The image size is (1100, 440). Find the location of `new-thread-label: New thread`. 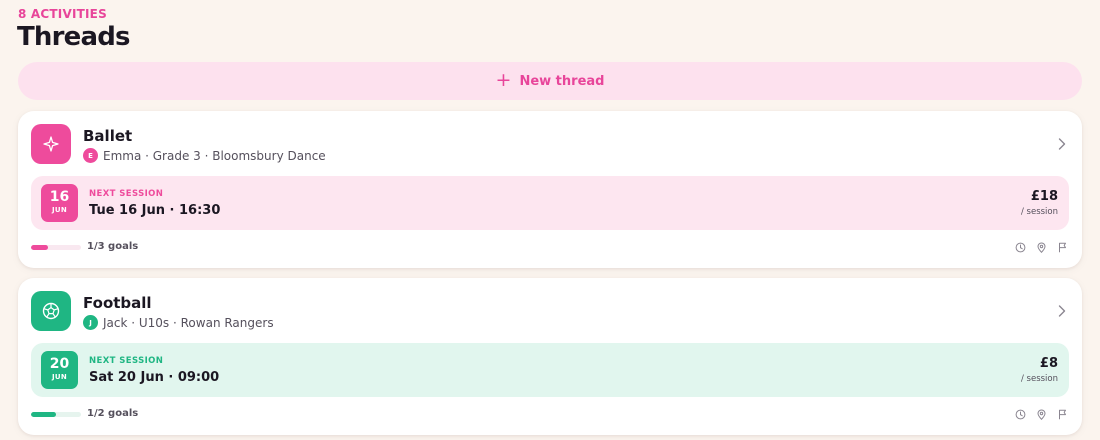

new-thread-label: New thread is located at coordinates (562, 81).